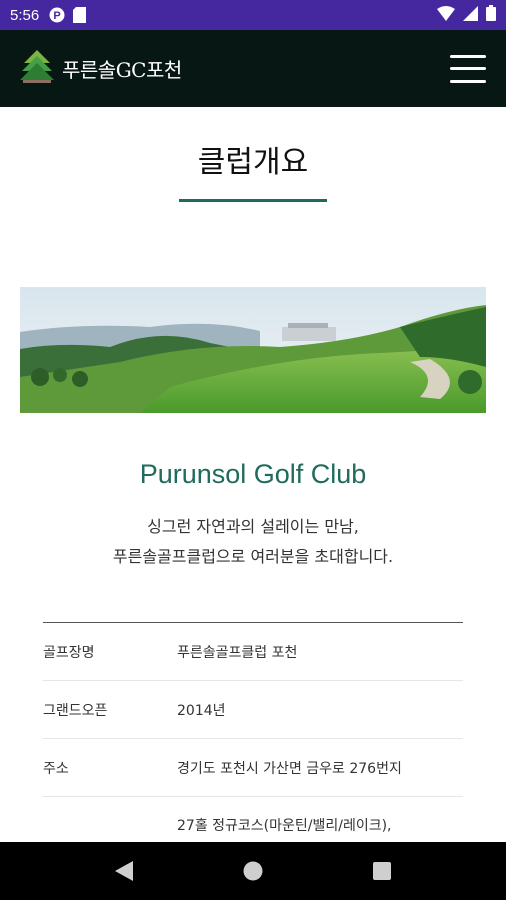 The height and width of the screenshot is (900, 506). I want to click on info-label: 그랜드오픈, so click(75, 710).